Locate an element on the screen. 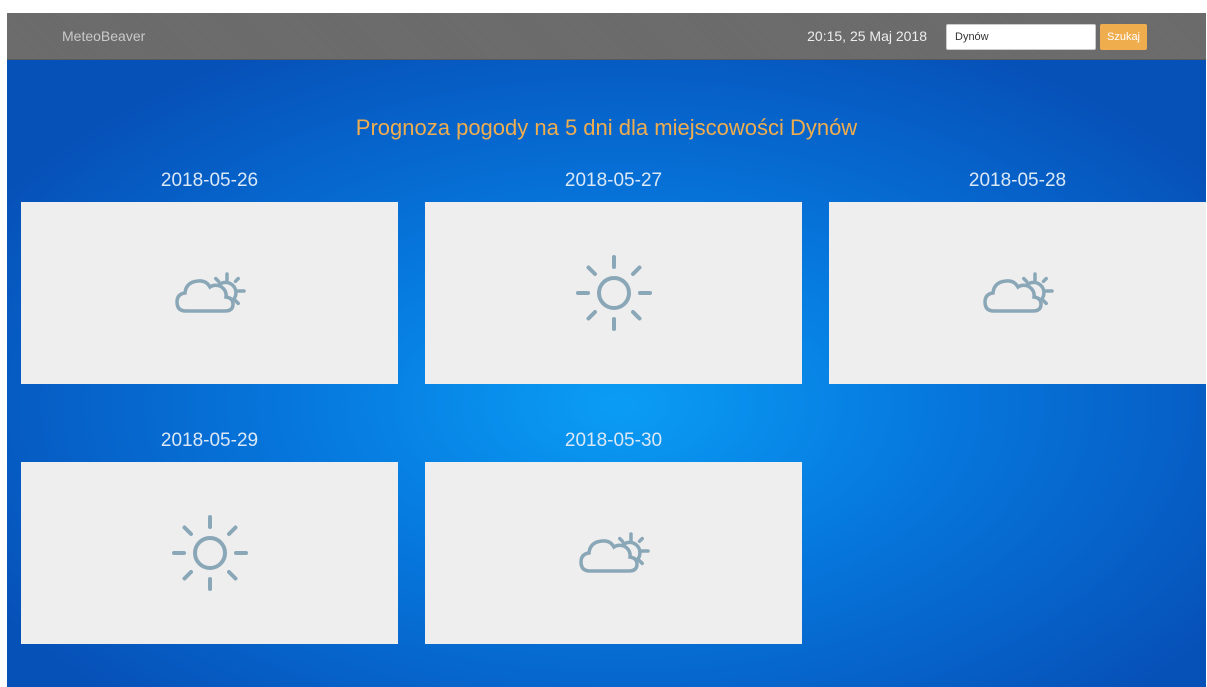 This screenshot has height=687, width=1207. navbar: MeteoBeaver 20:15, 25 Maj 2018 Szukaj is located at coordinates (606, 36).